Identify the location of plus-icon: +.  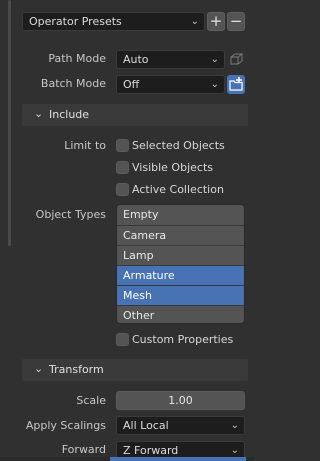
(216, 21).